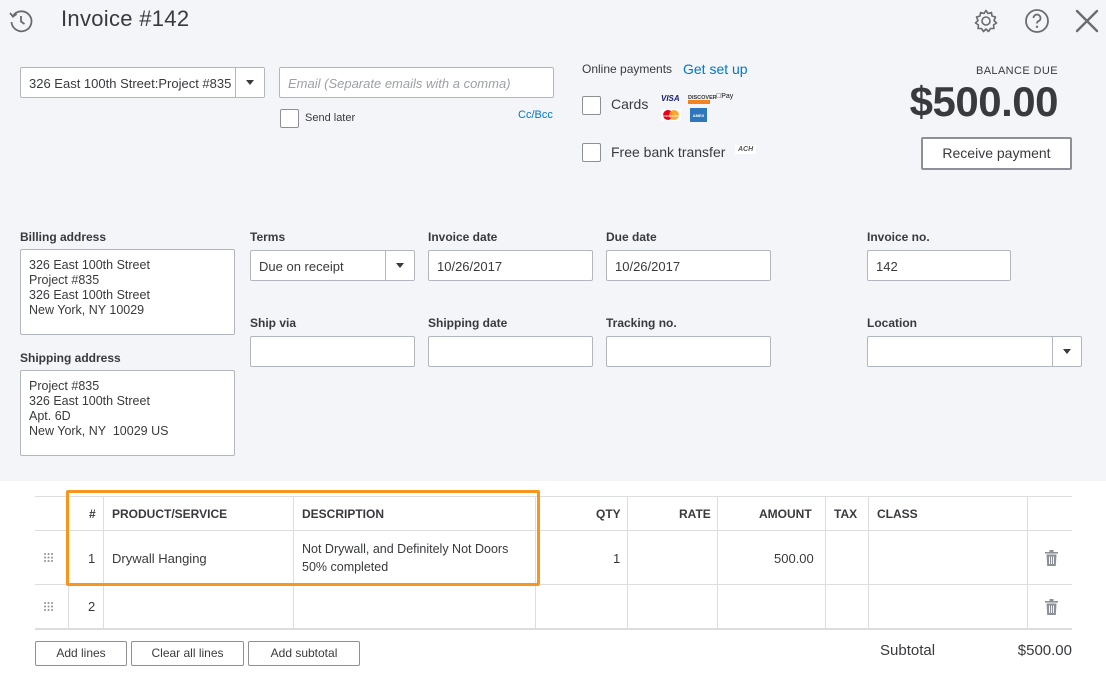 The width and height of the screenshot is (1106, 676). I want to click on row-number: 2, so click(92, 606).